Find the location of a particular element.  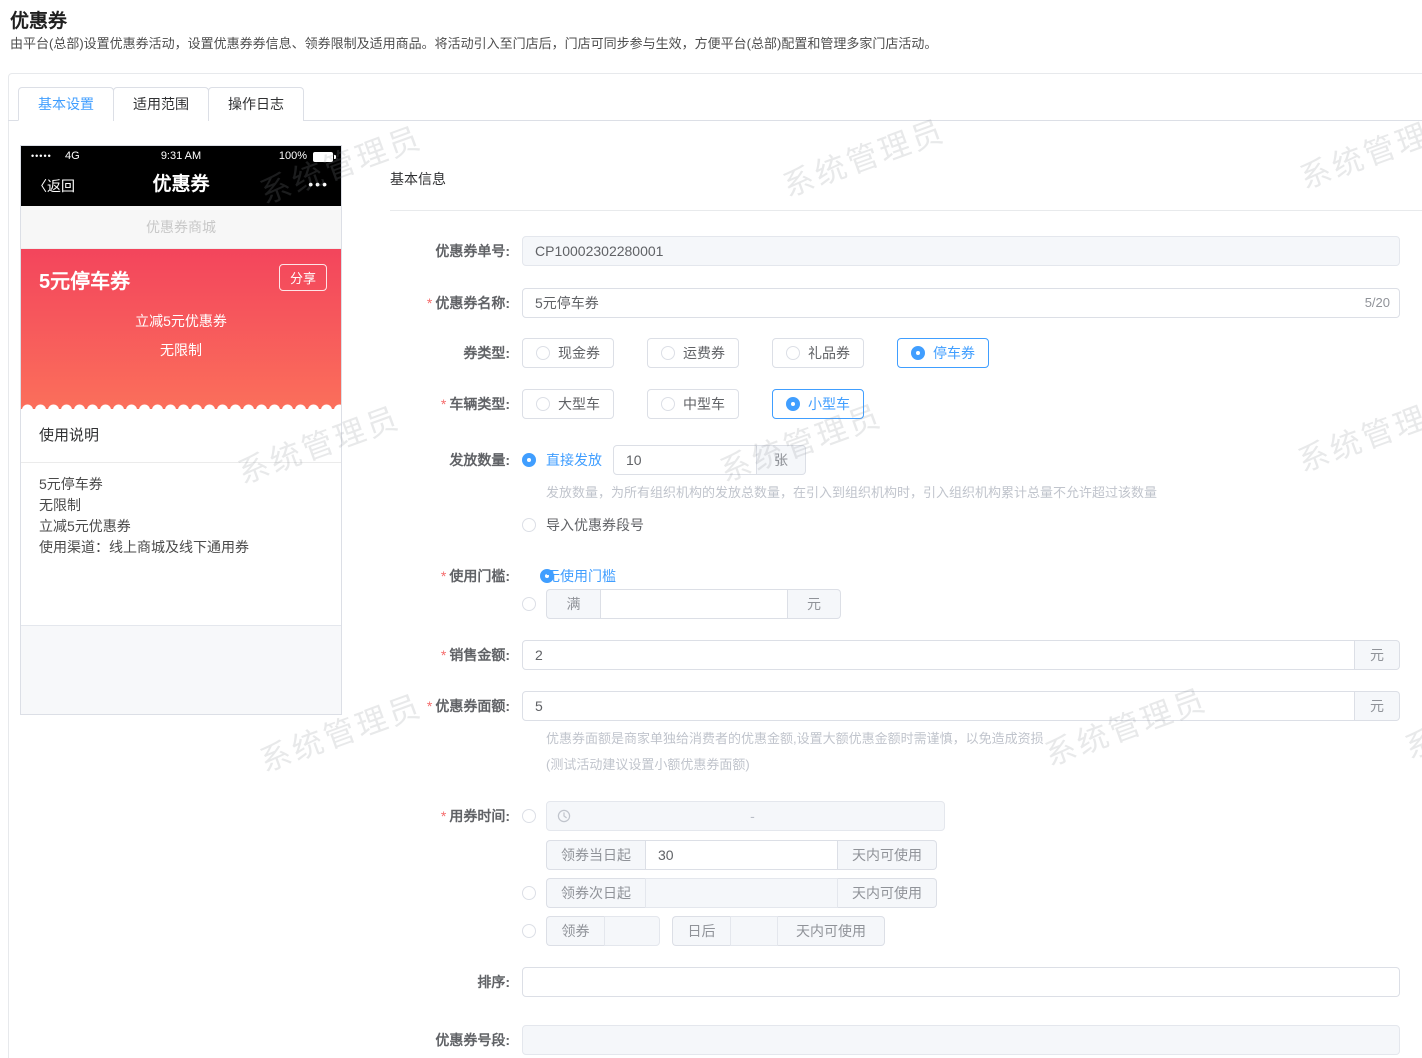

after-prefix: 领券 is located at coordinates (575, 931).